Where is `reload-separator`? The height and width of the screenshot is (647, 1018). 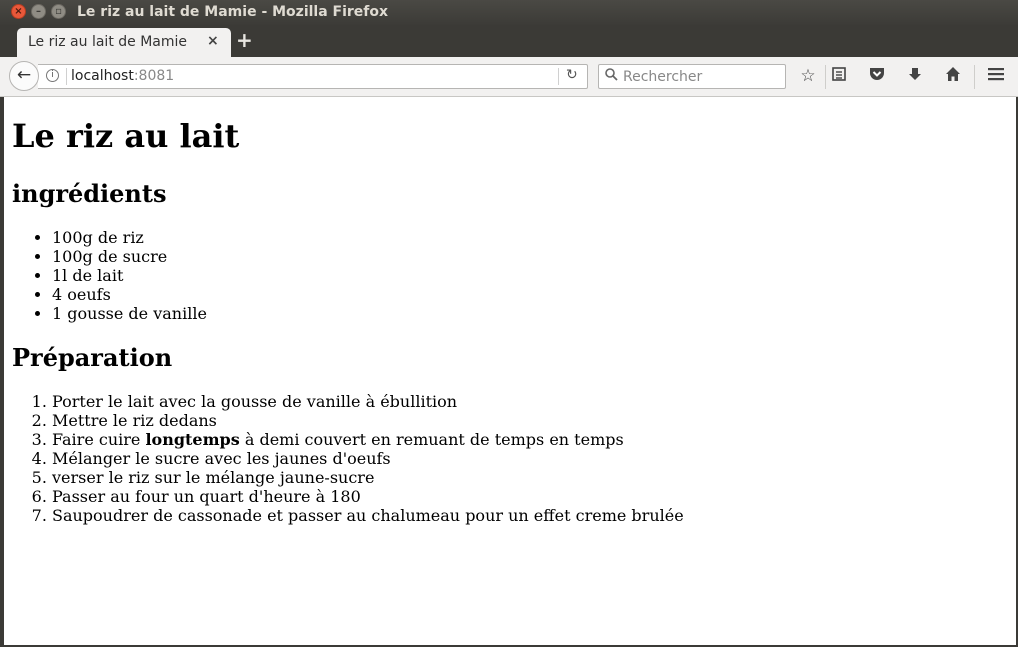 reload-separator is located at coordinates (558, 76).